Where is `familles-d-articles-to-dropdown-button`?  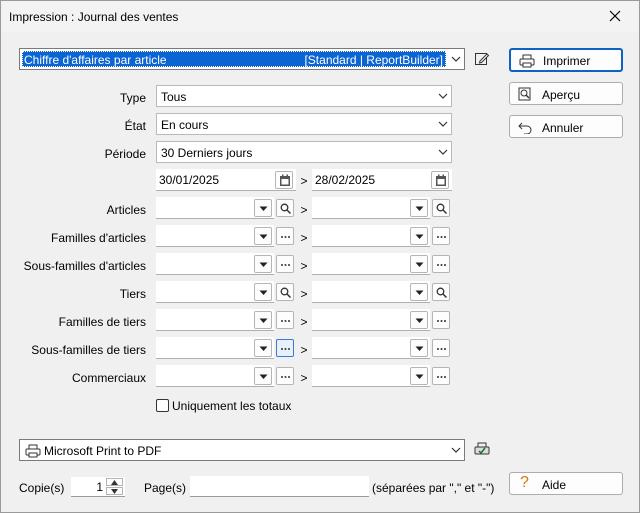
familles-d-articles-to-dropdown-button is located at coordinates (419, 236).